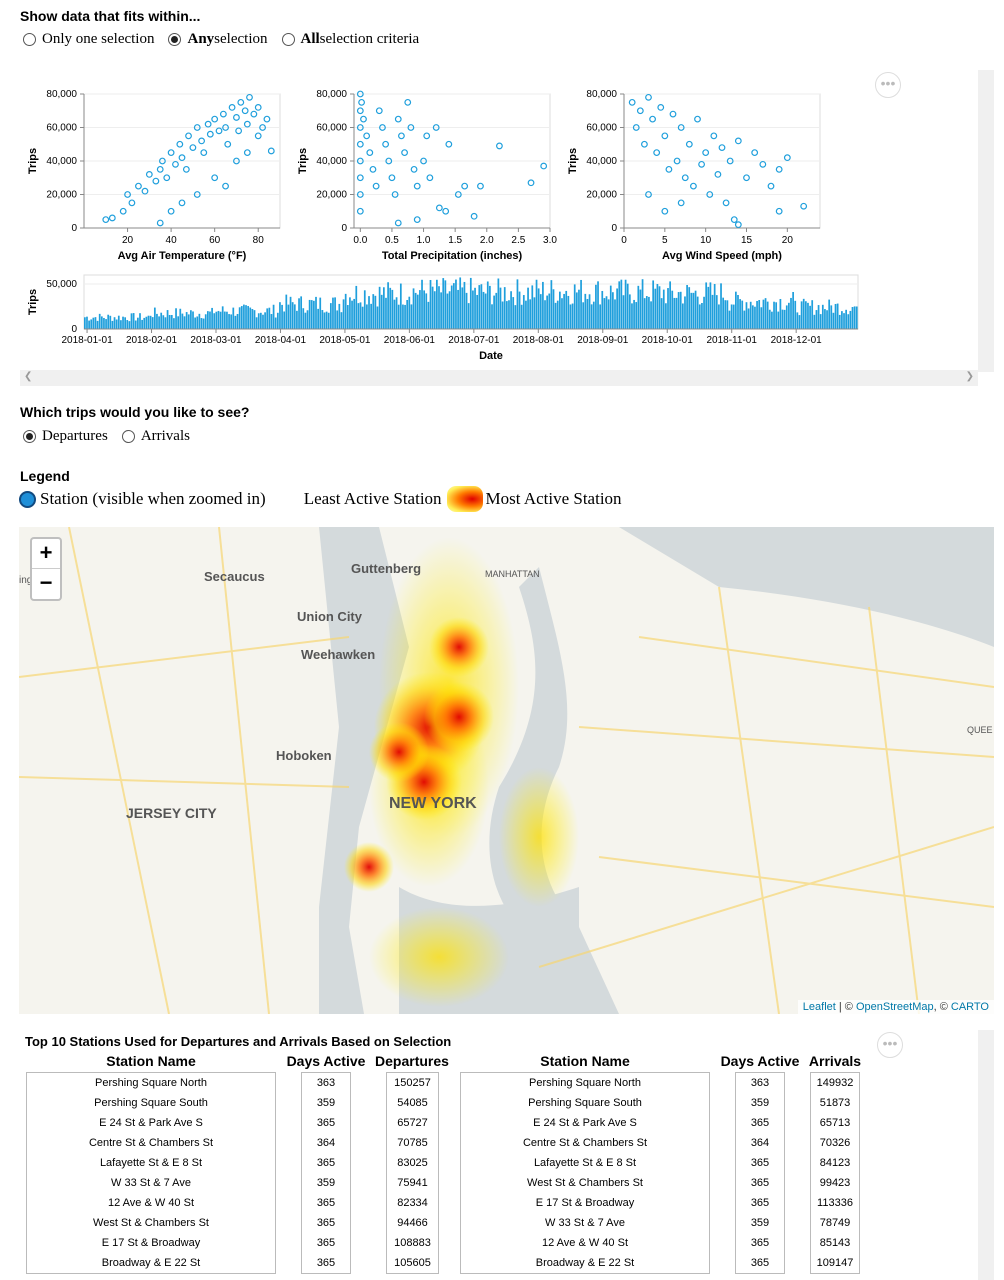  Describe the element at coordinates (326, 1061) in the screenshot. I see `dep-header-days: Days Active` at that location.